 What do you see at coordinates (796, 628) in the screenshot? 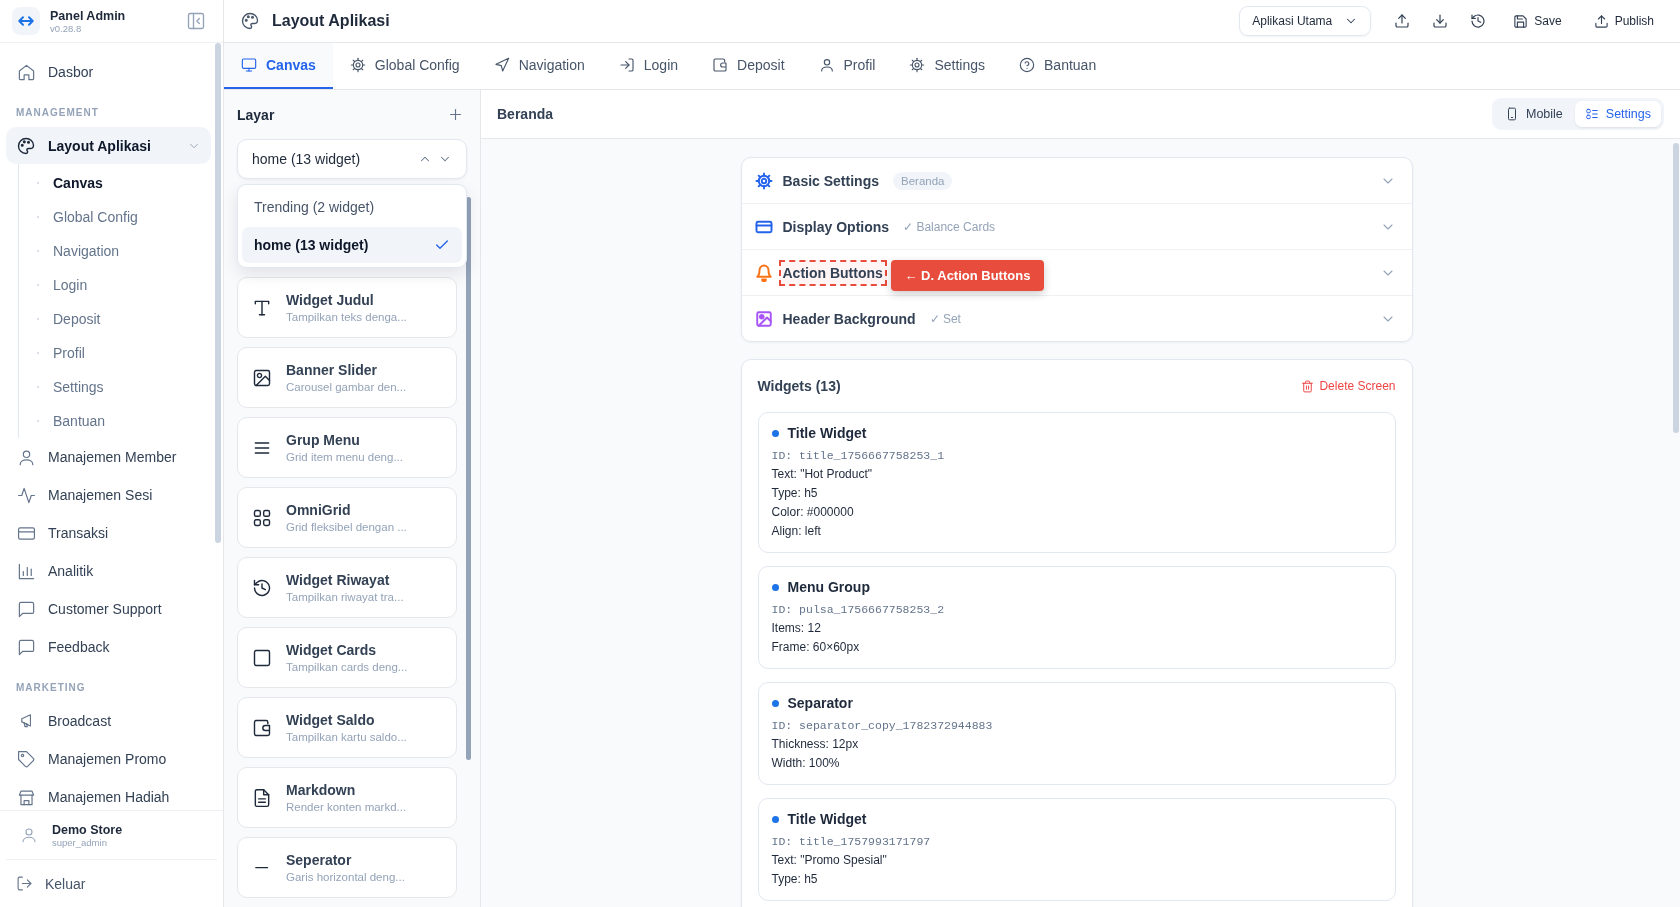
I see `widget-property: Items: 12` at bounding box center [796, 628].